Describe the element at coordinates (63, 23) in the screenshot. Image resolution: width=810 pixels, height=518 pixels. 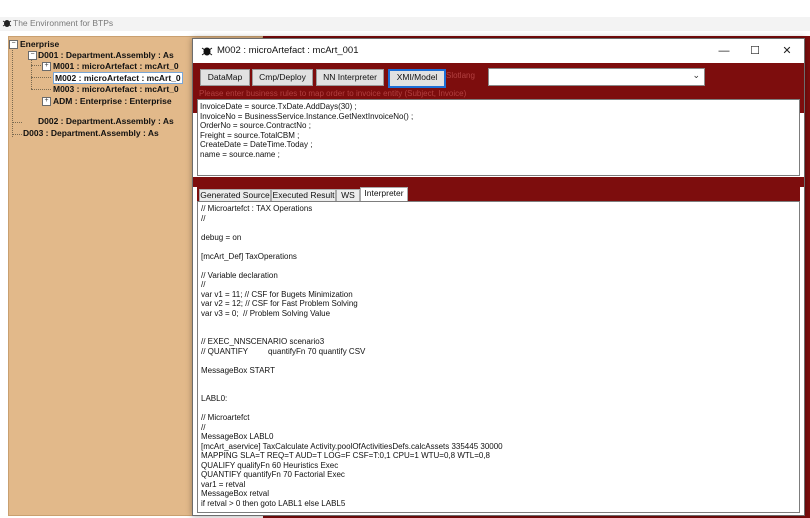
I see `main-window-title: The Environment for BTPs` at that location.